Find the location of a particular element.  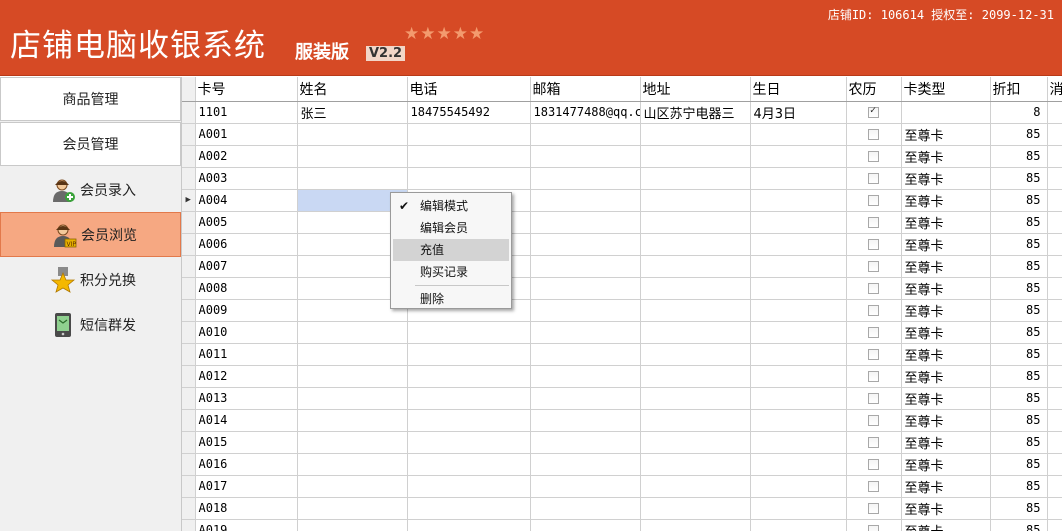

cell-card: A004 is located at coordinates (246, 200).